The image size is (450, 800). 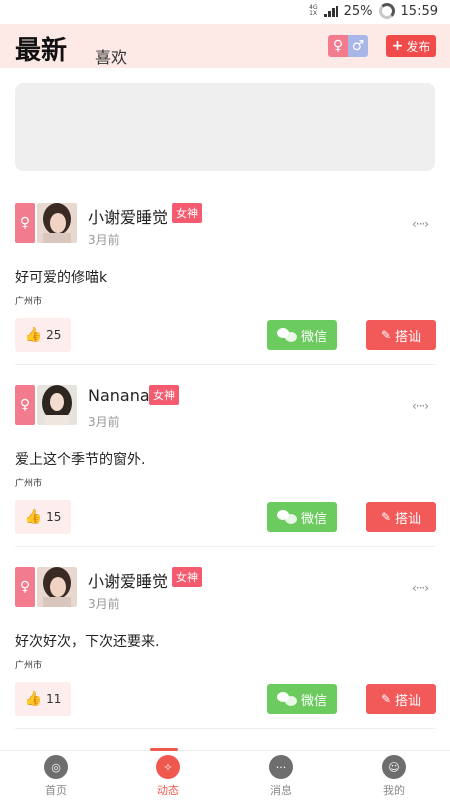 I want to click on bottom-tab-bar: ◎ 首页 ✧ 动态 ··· 消息 ☺ 我的, so click(x=225, y=774).